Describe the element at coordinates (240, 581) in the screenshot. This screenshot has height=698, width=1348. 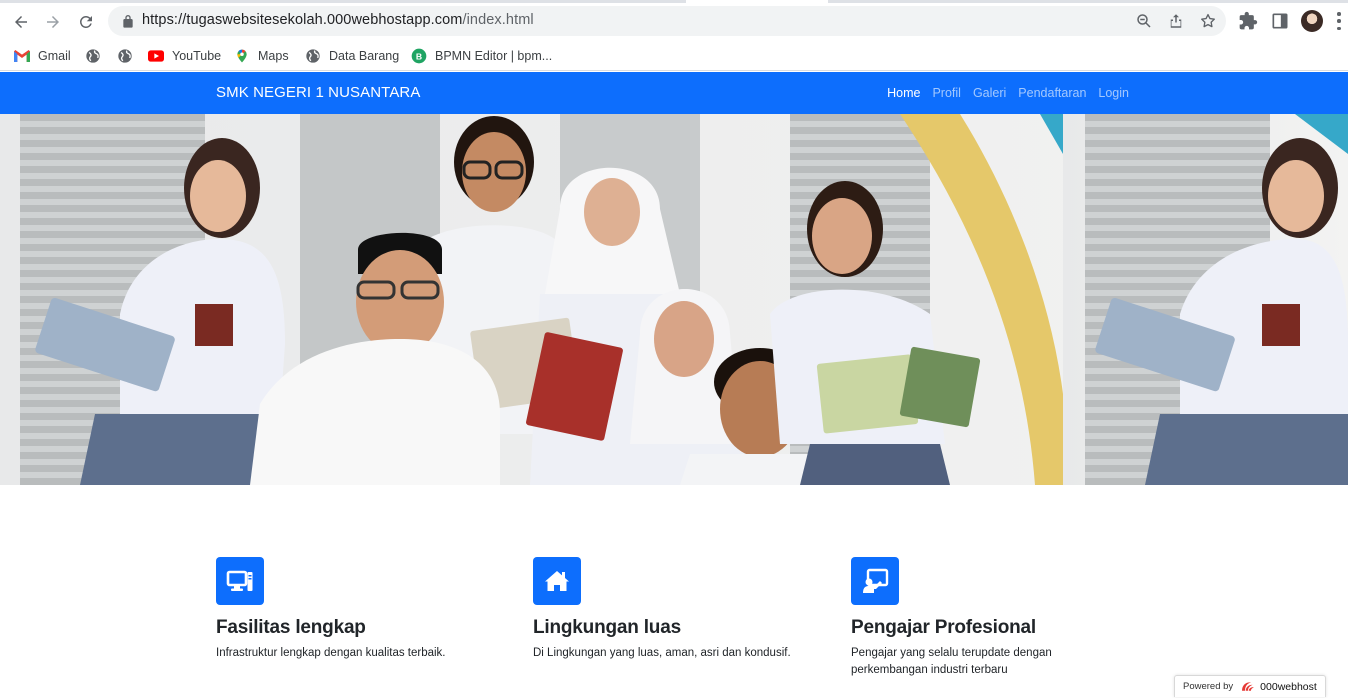
I see `computer-icon` at that location.